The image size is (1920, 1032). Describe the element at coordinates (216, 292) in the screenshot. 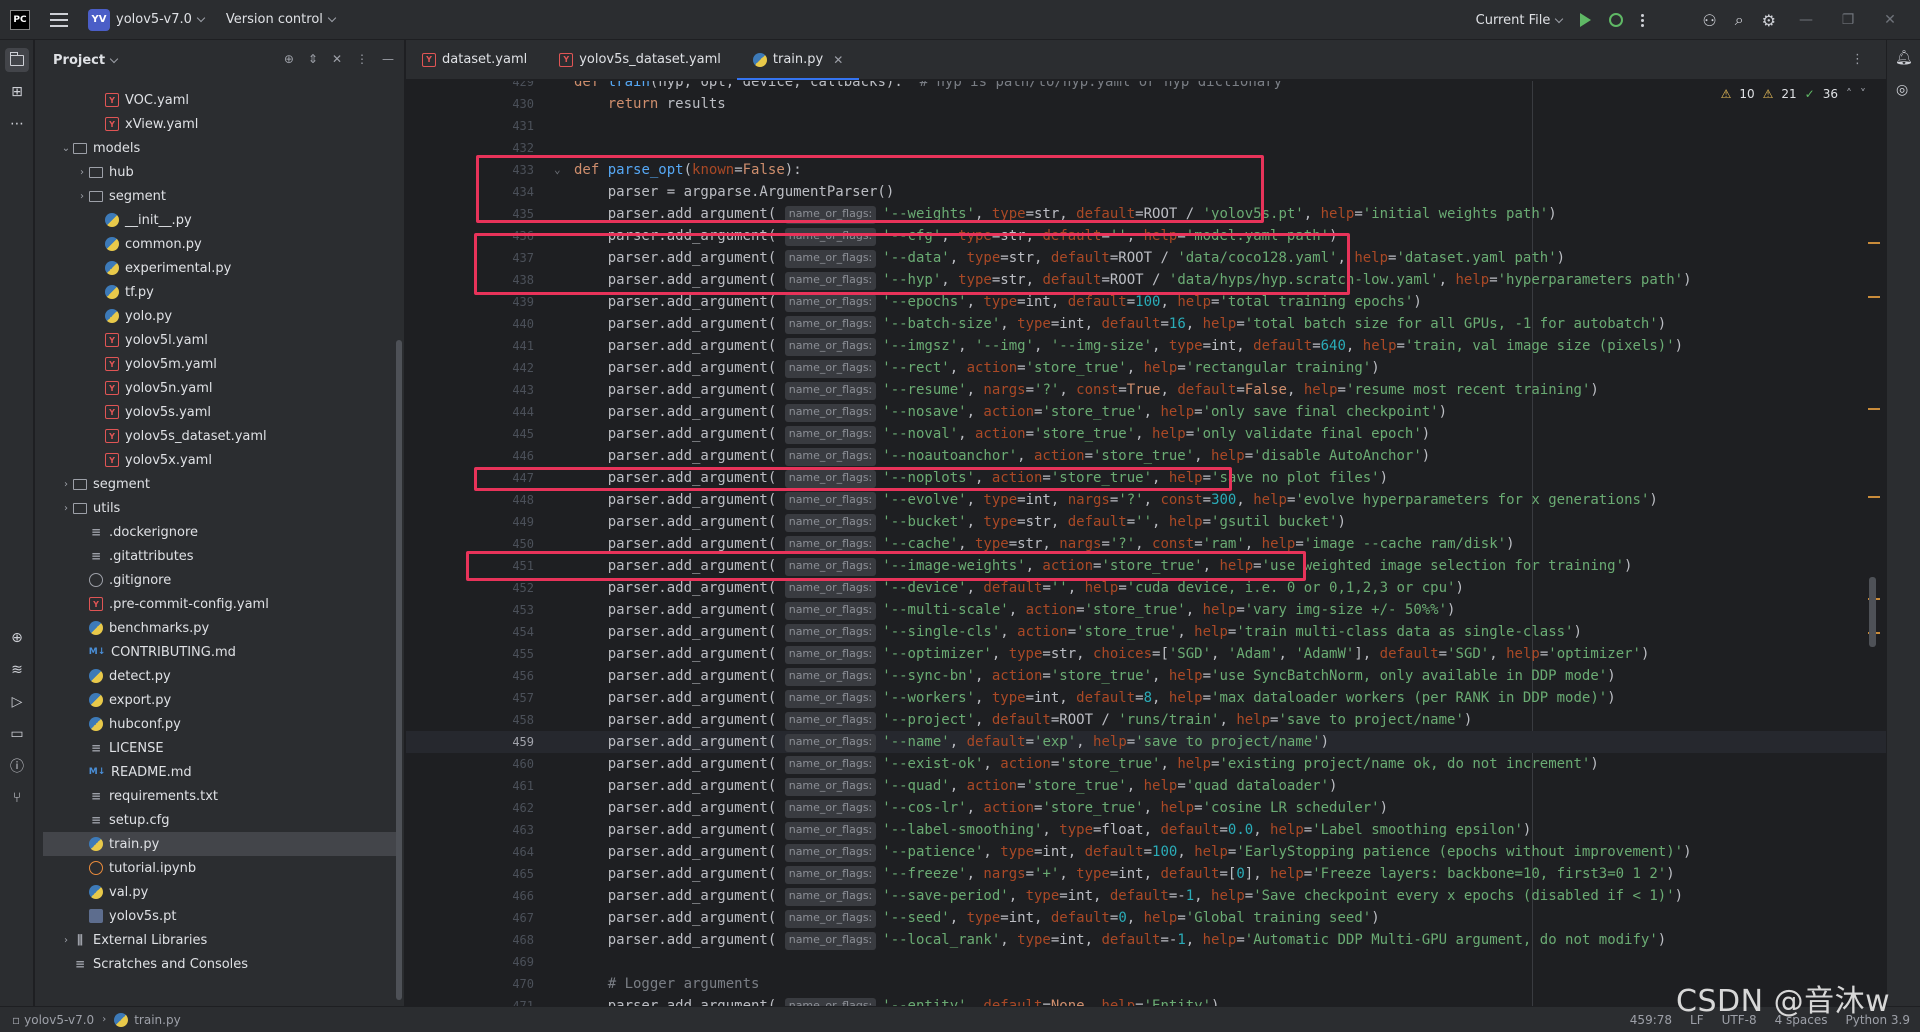

I see `tree-item: tf.py` at that location.